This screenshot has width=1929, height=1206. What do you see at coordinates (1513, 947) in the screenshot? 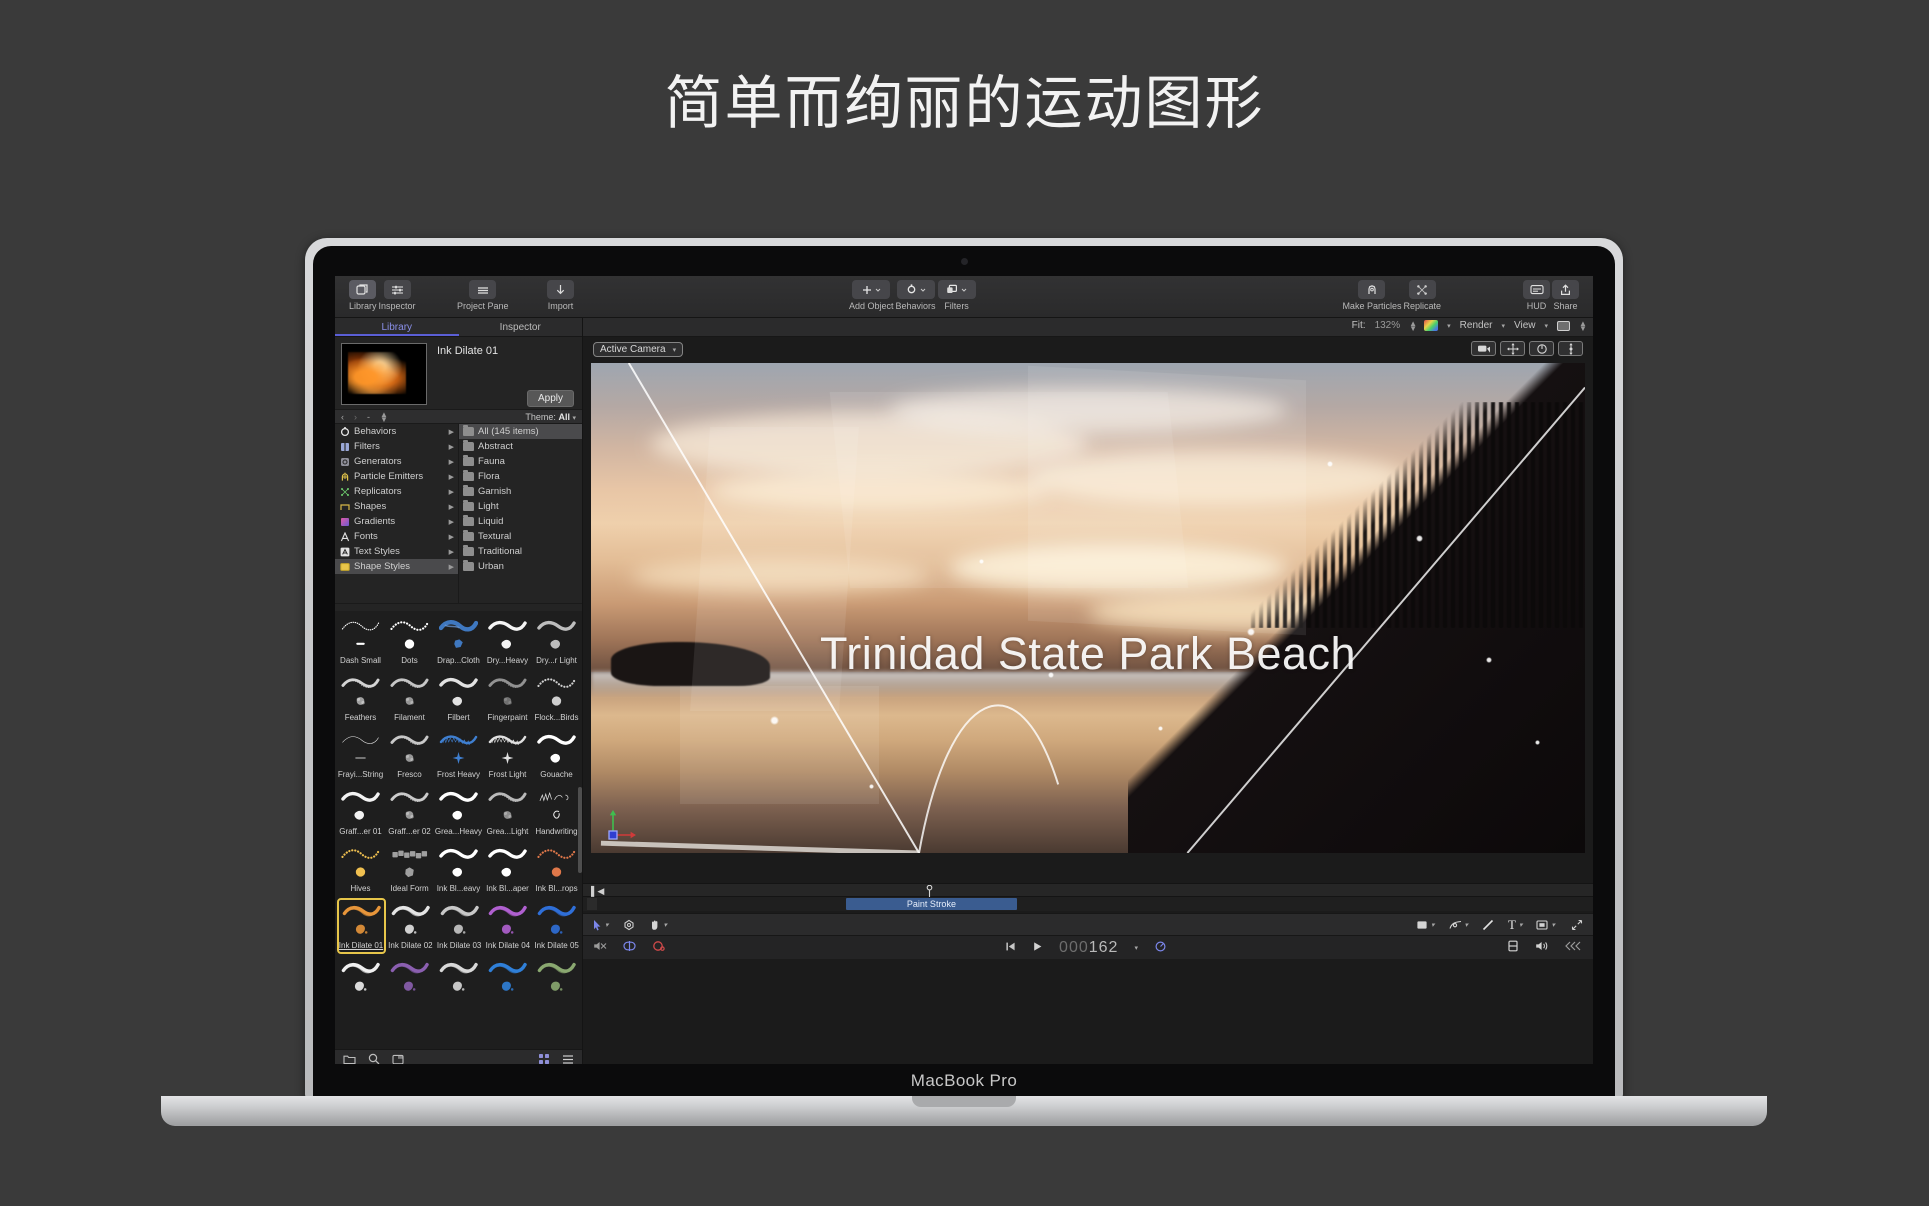
I see `render-quality-icon` at bounding box center [1513, 947].